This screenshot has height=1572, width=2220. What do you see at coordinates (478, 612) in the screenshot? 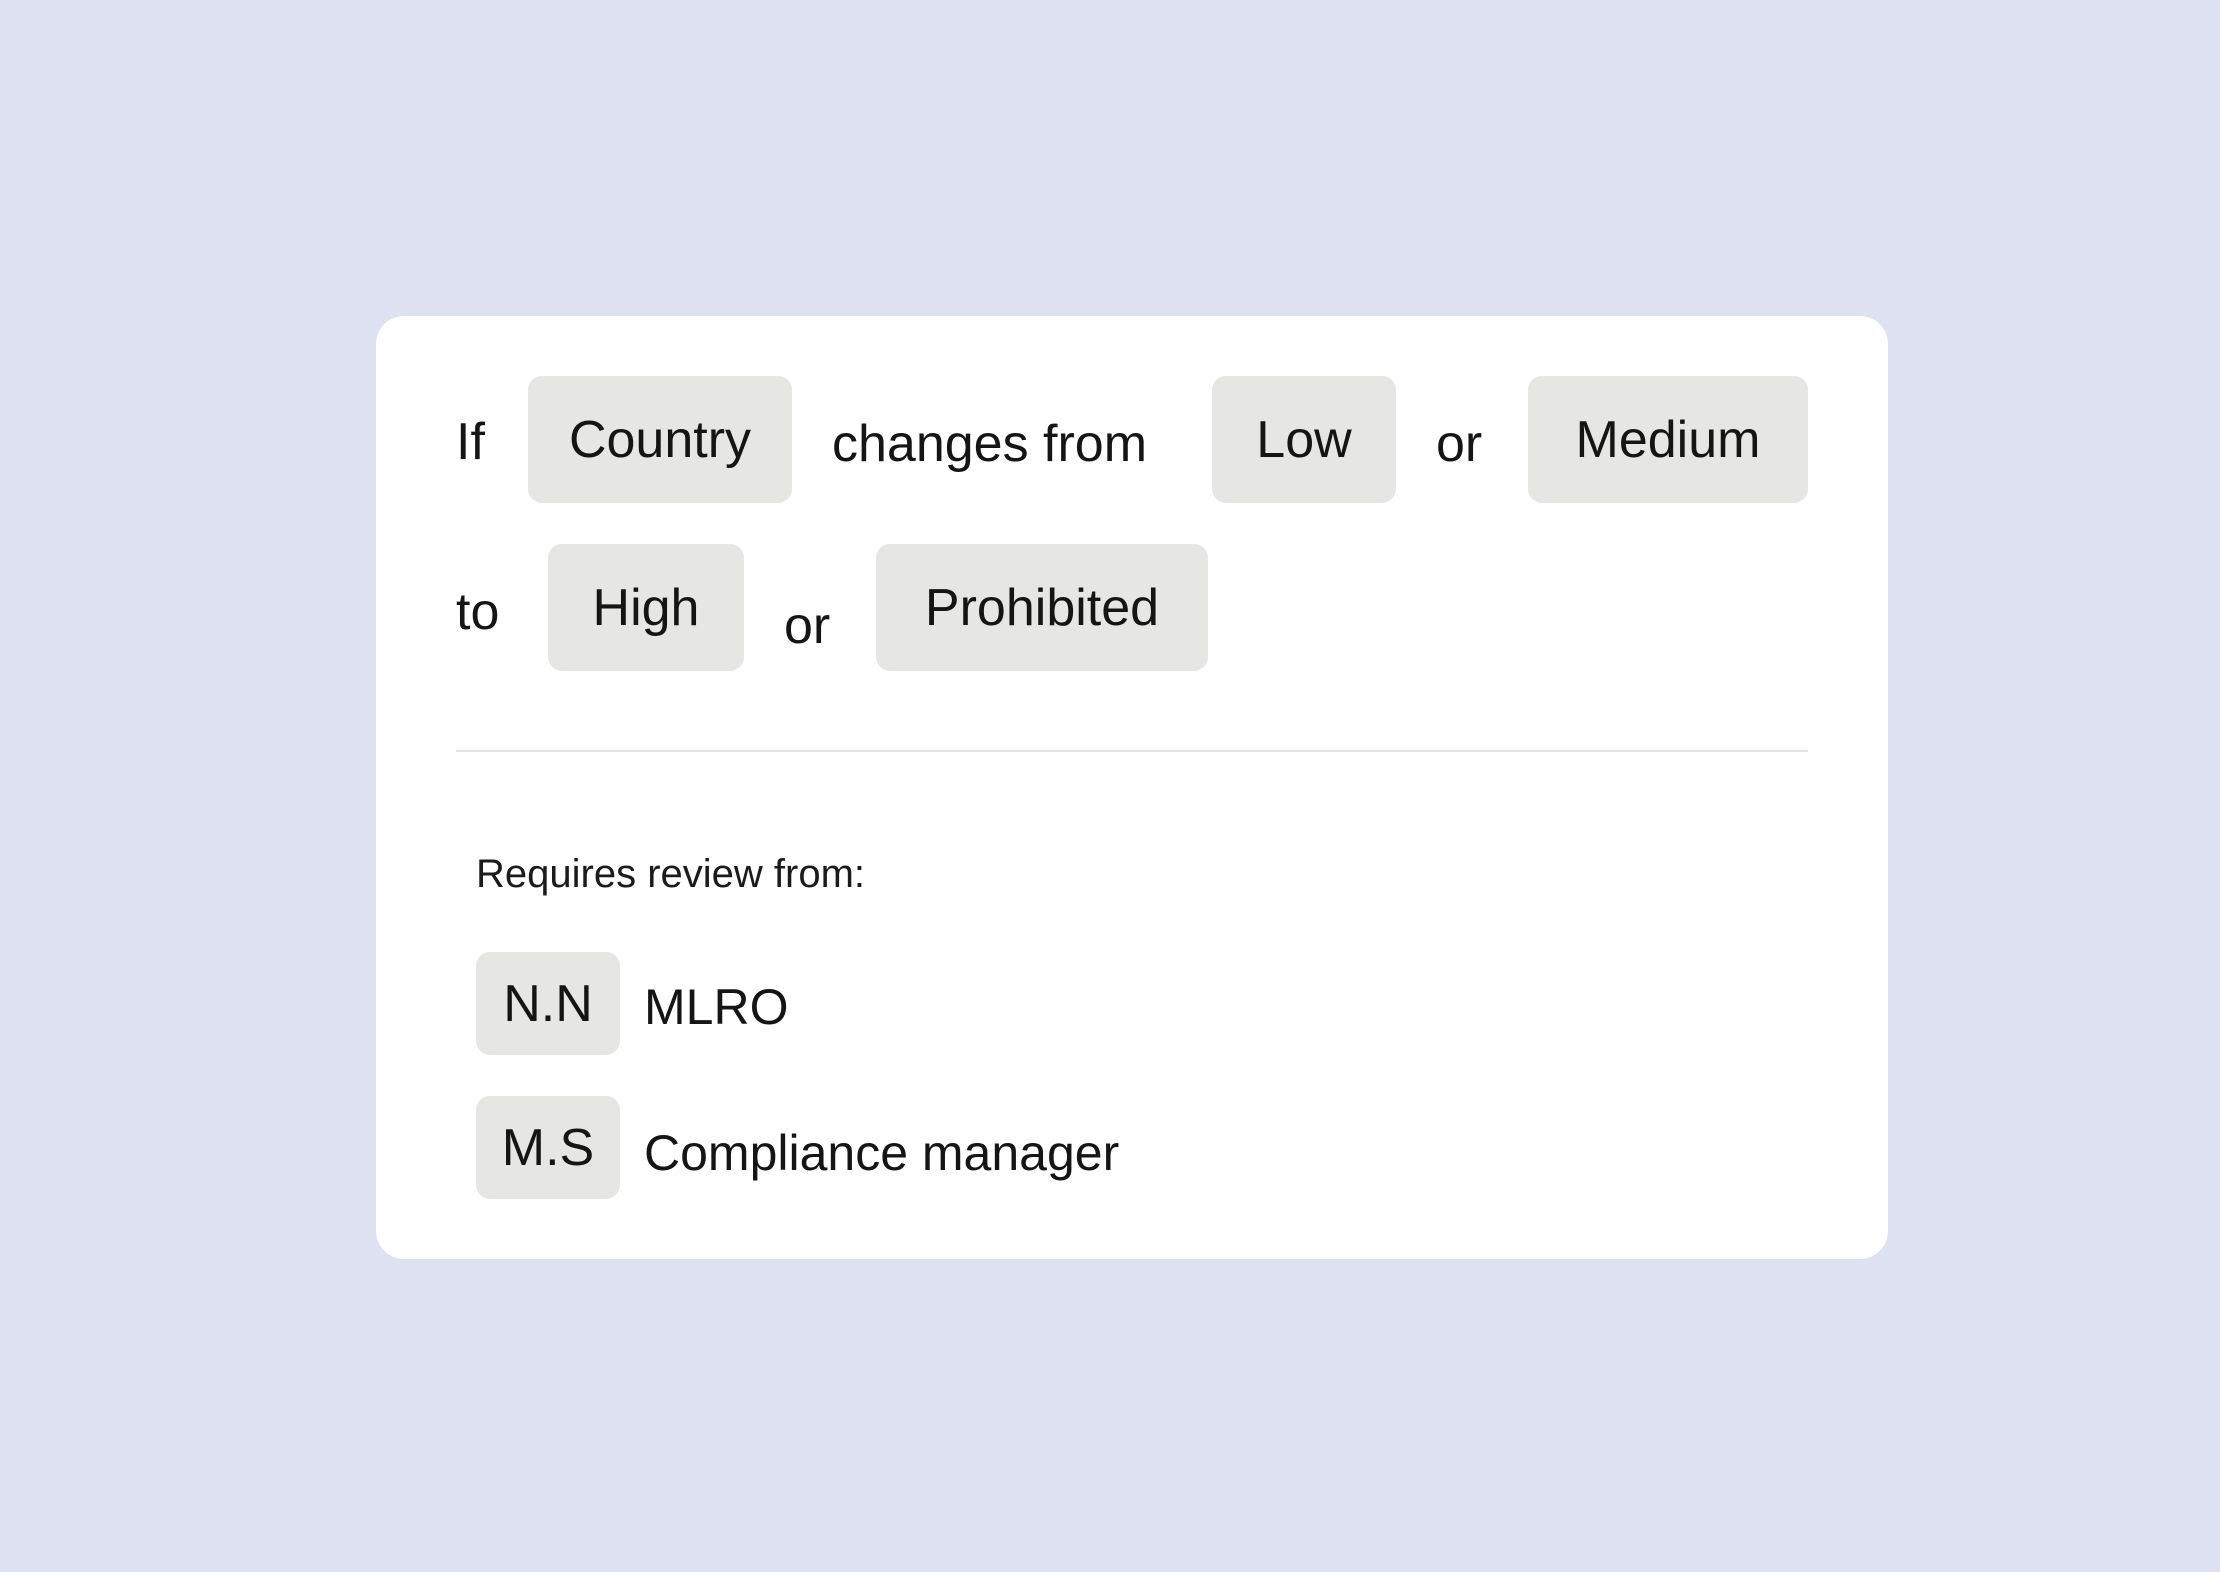
I see `to-text: to` at bounding box center [478, 612].